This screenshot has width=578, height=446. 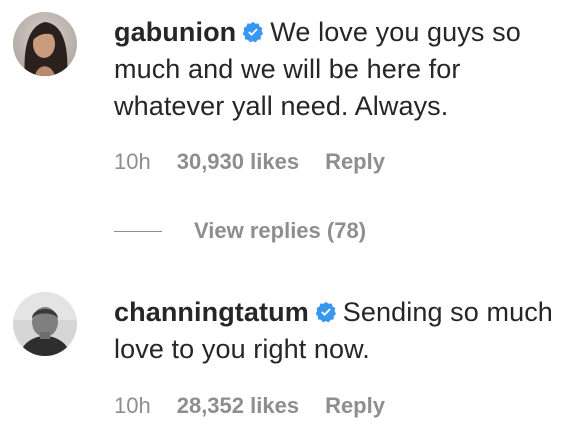 I want to click on comment-meta: 10h 28,352 likes Reply, so click(x=249, y=406).